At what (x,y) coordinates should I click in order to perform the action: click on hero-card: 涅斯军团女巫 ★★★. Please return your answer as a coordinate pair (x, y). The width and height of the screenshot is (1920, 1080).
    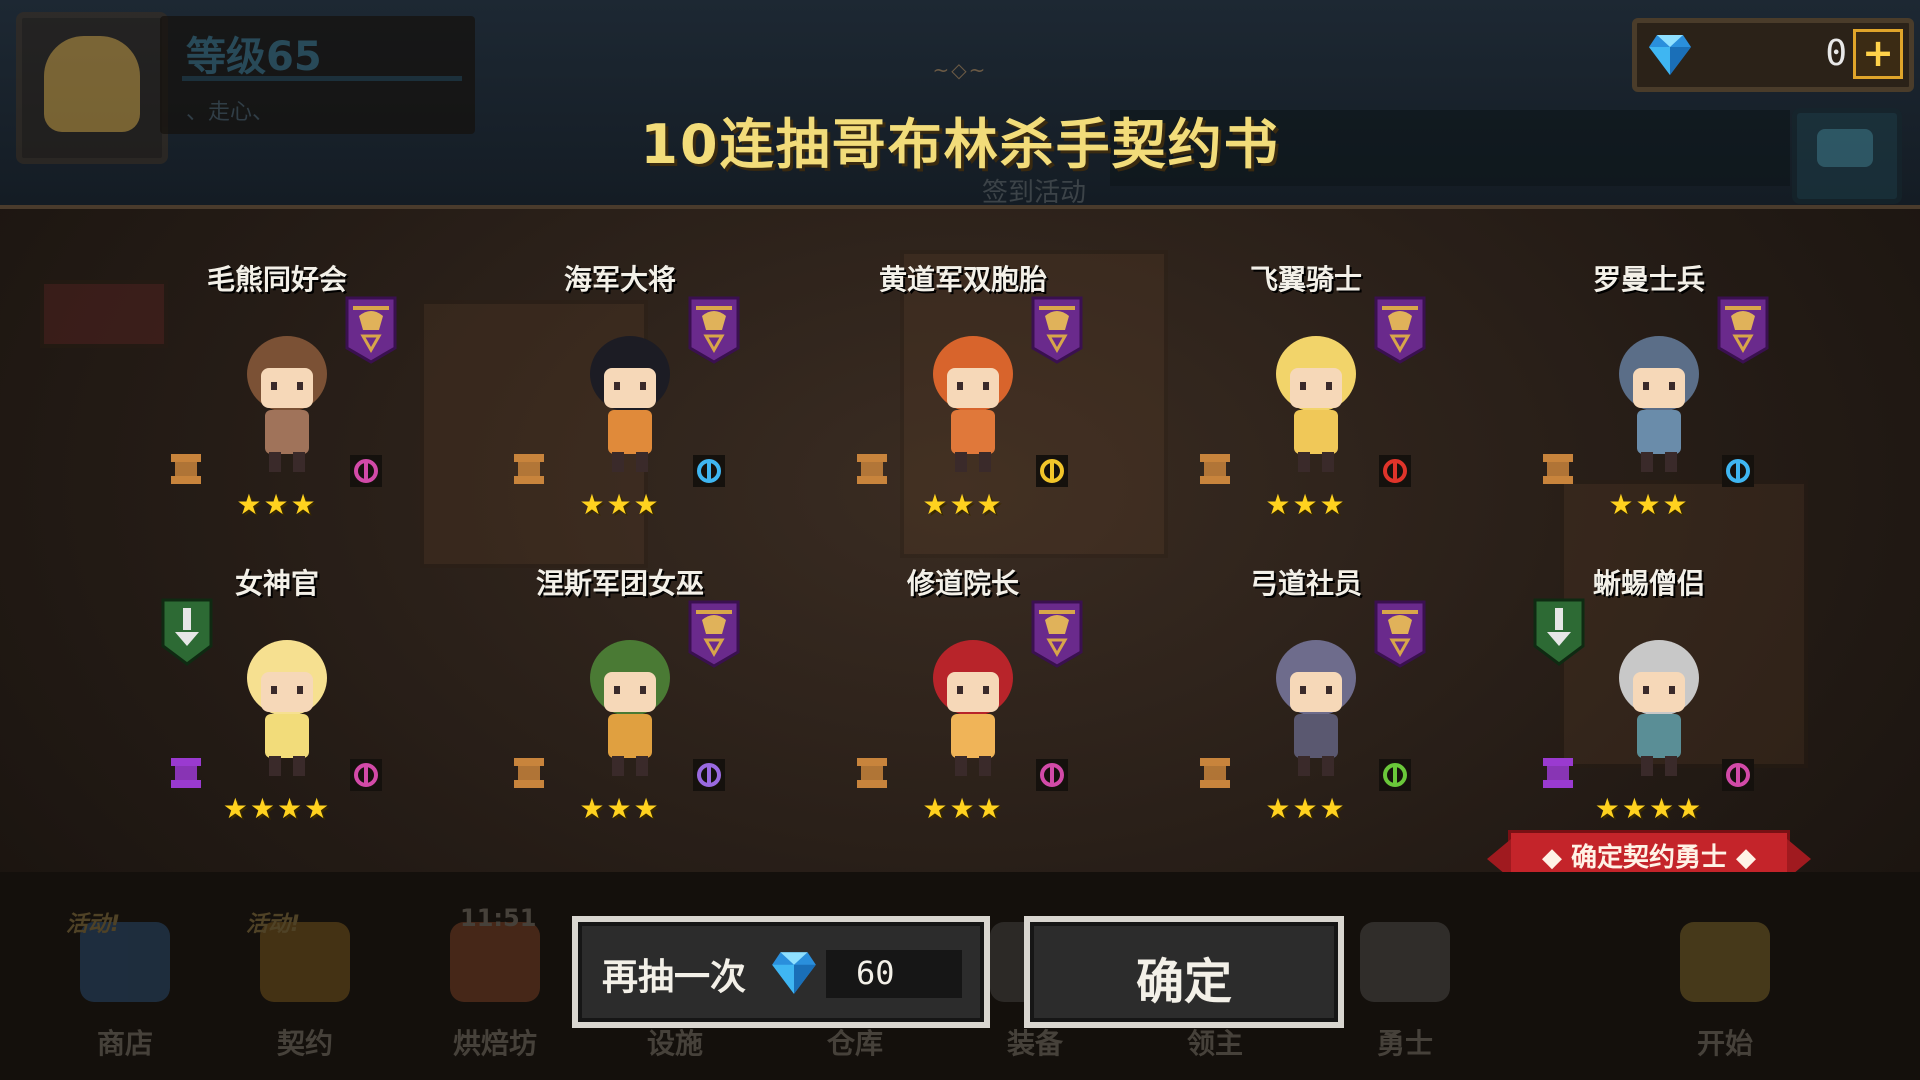
    Looking at the image, I should click on (620, 712).